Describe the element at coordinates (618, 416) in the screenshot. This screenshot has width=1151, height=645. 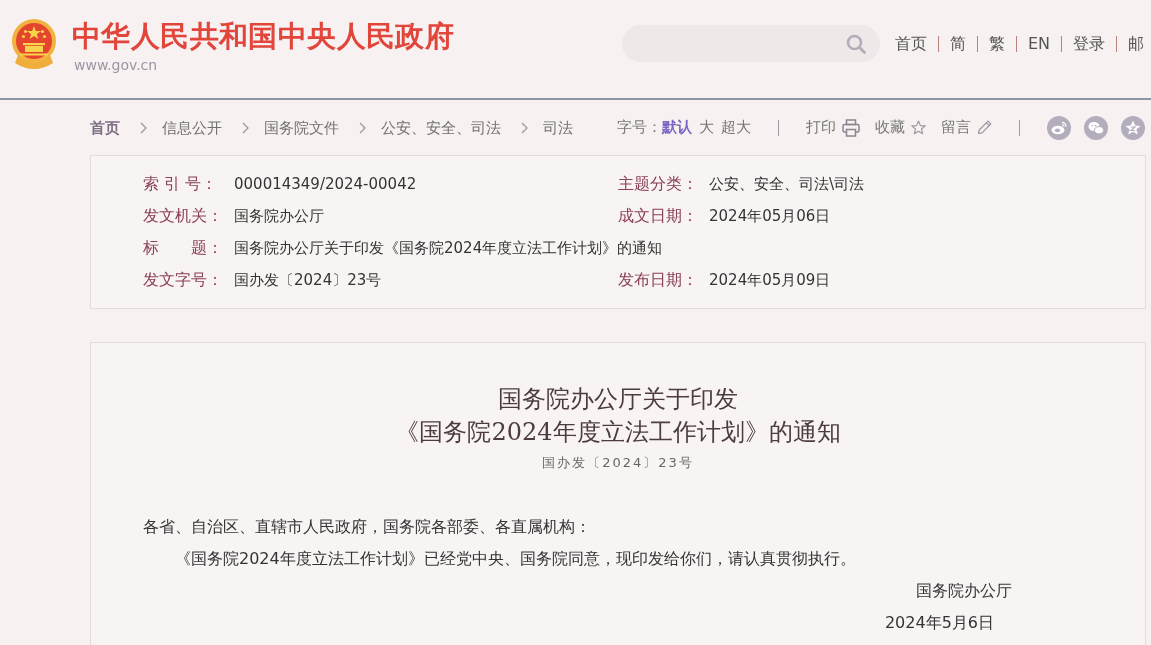
I see `article-title: 国务院办公厅关于印发 《国务院2024年度立法工作计划》的通知` at that location.